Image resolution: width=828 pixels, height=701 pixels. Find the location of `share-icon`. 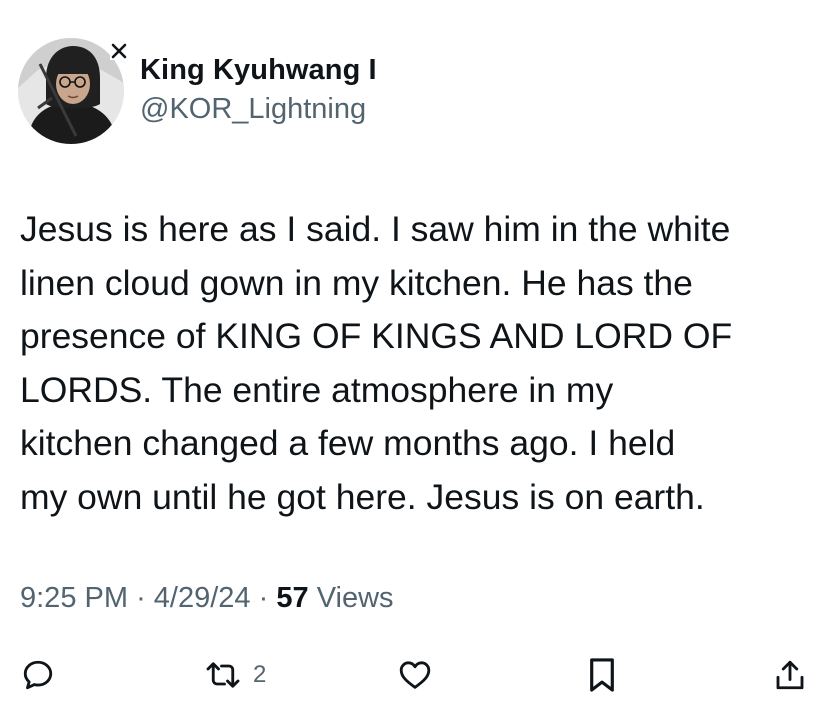

share-icon is located at coordinates (790, 675).